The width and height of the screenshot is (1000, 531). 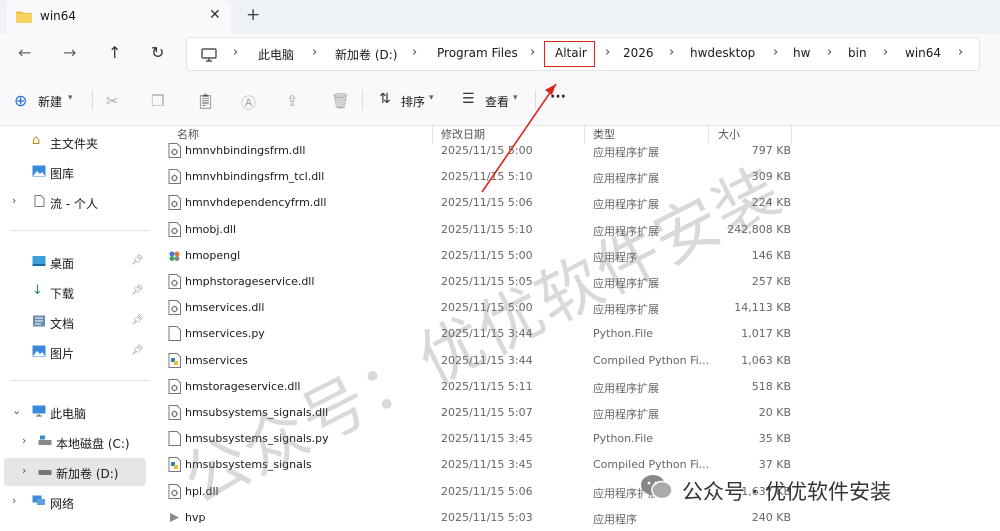 I want to click on breadcrumb-item: bin, so click(x=857, y=53).